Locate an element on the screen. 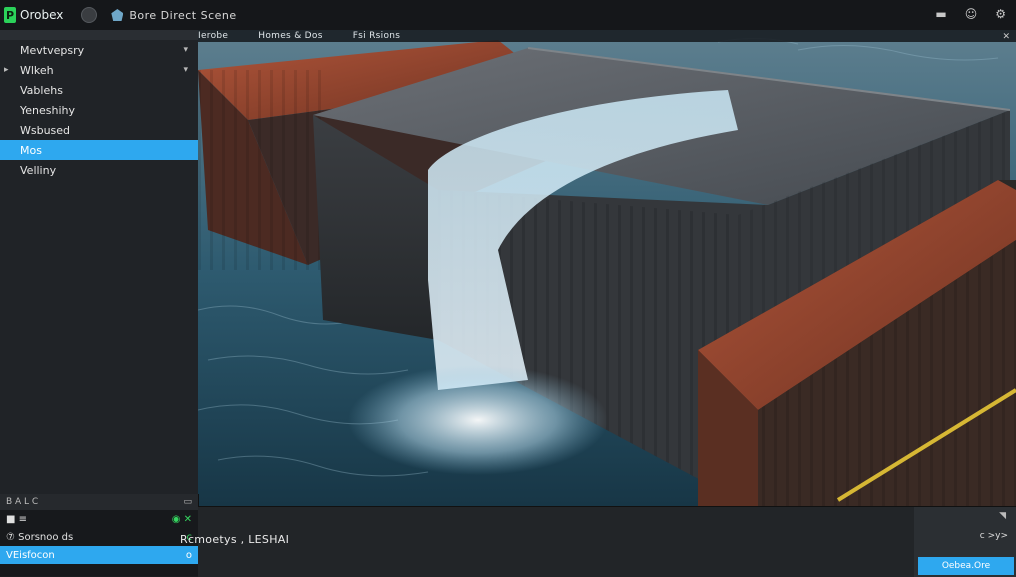  outliner-item-label: Yeneshihy is located at coordinates (48, 110).